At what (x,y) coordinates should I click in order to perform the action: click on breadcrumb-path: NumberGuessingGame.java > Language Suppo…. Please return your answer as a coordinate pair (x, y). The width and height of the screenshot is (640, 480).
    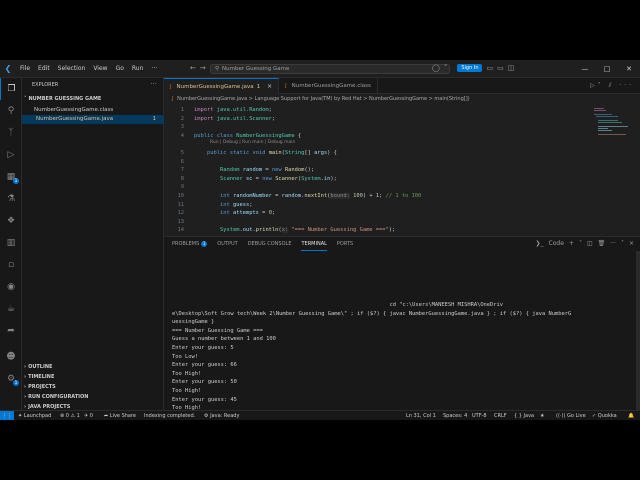
    Looking at the image, I should click on (323, 99).